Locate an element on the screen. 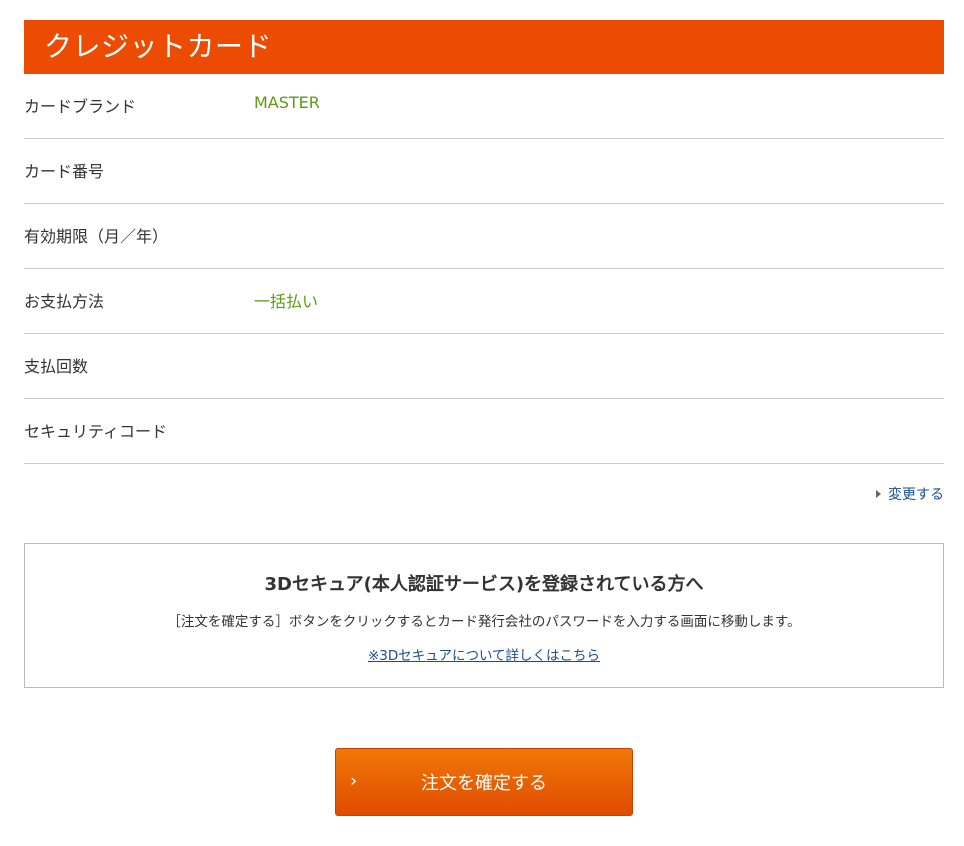 The image size is (964, 846). chevron-right-icon: › is located at coordinates (354, 781).